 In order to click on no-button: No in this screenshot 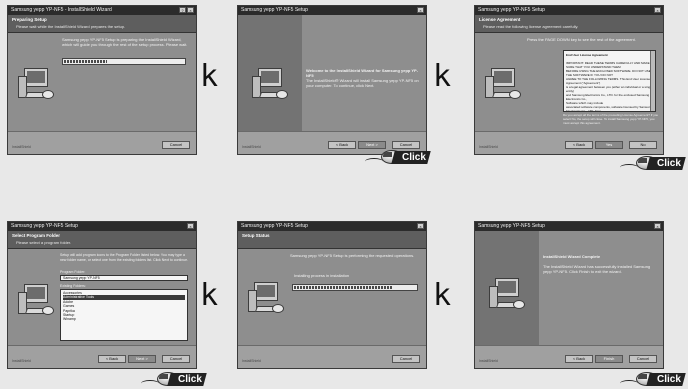, I will do `click(643, 145)`.